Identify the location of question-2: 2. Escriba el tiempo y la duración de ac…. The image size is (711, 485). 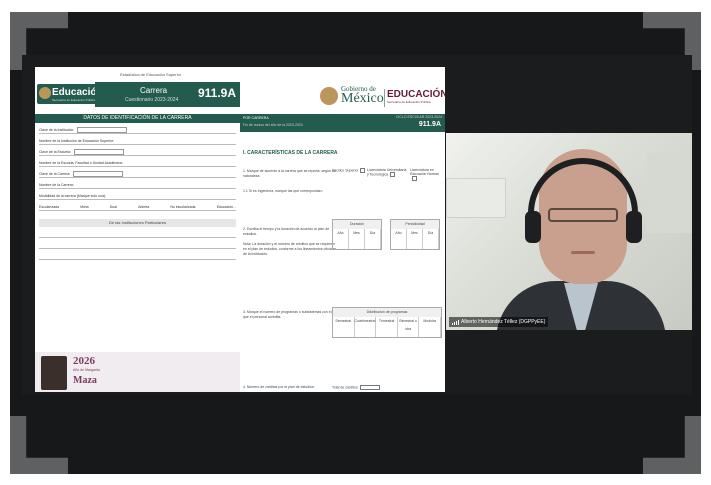
(286, 231).